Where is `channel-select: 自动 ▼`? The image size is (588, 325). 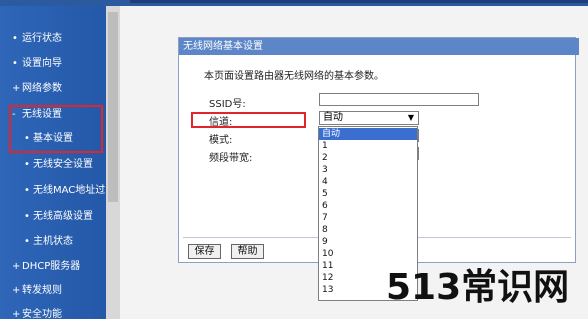
channel-select: 自动 ▼ is located at coordinates (369, 118).